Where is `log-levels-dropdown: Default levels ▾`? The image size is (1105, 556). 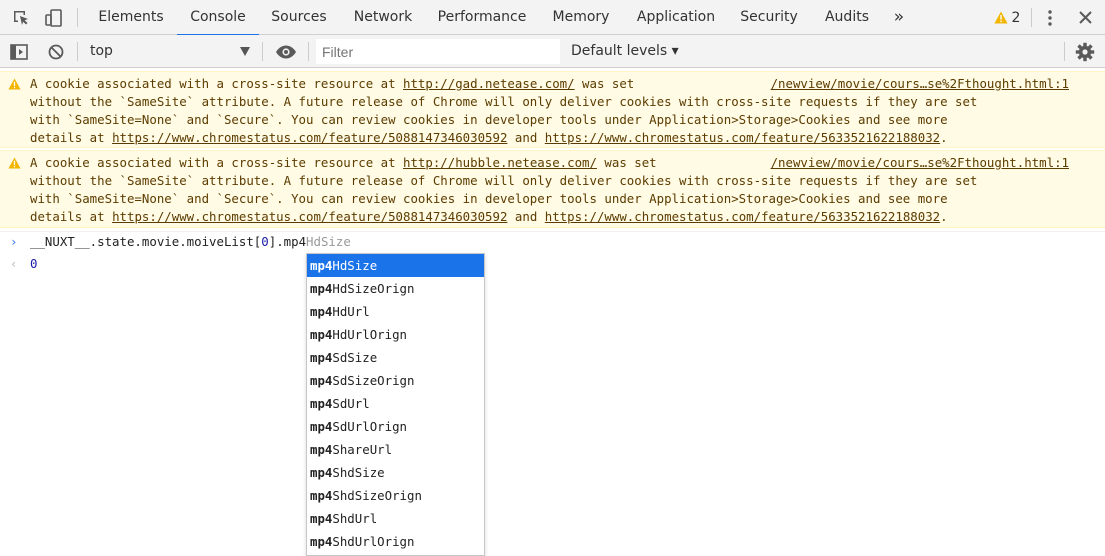
log-levels-dropdown: Default levels ▾ is located at coordinates (625, 51).